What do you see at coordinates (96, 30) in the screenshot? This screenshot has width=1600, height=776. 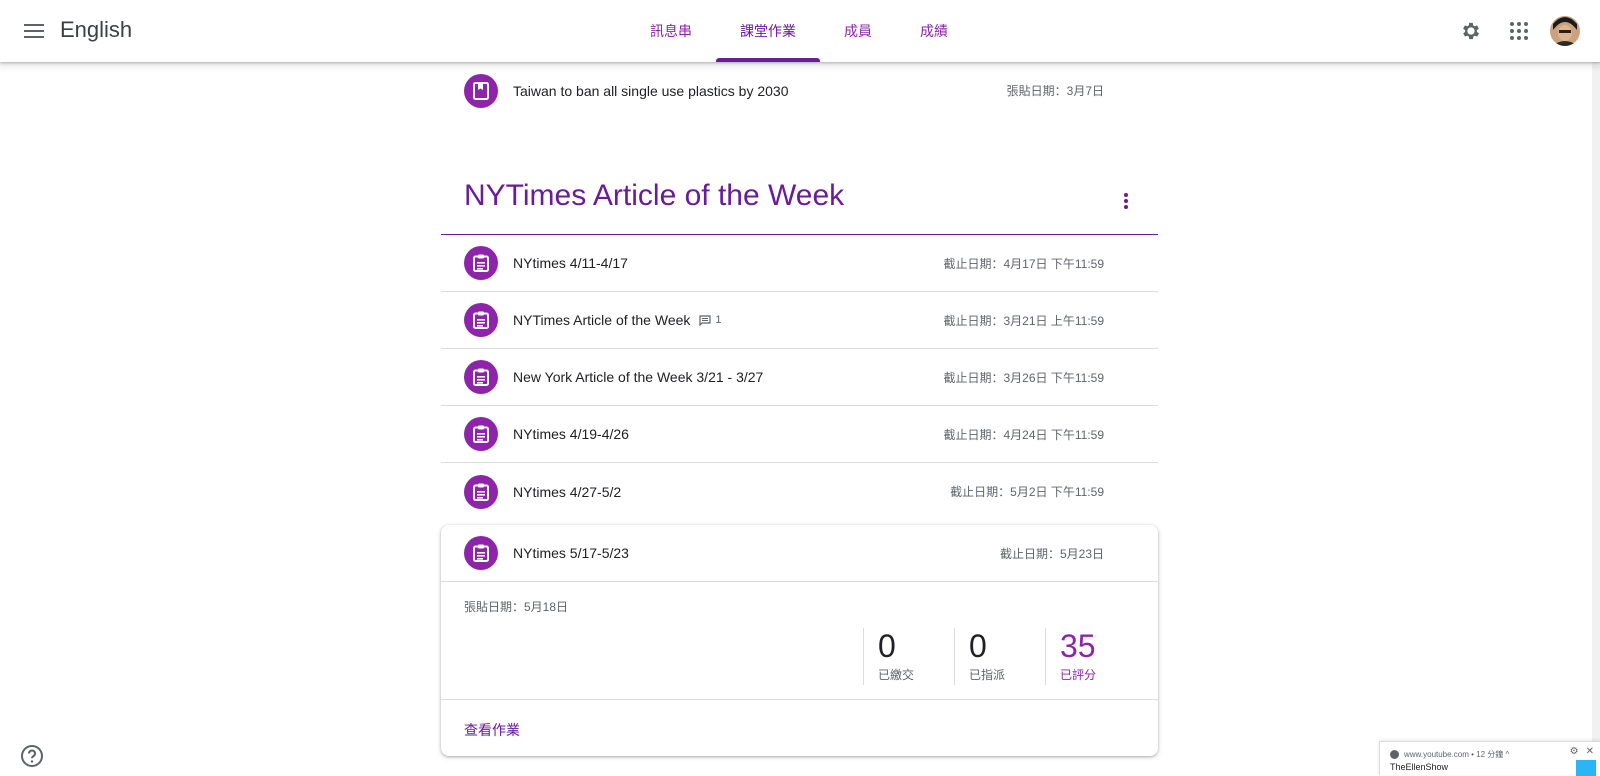 I see `class-title: English` at bounding box center [96, 30].